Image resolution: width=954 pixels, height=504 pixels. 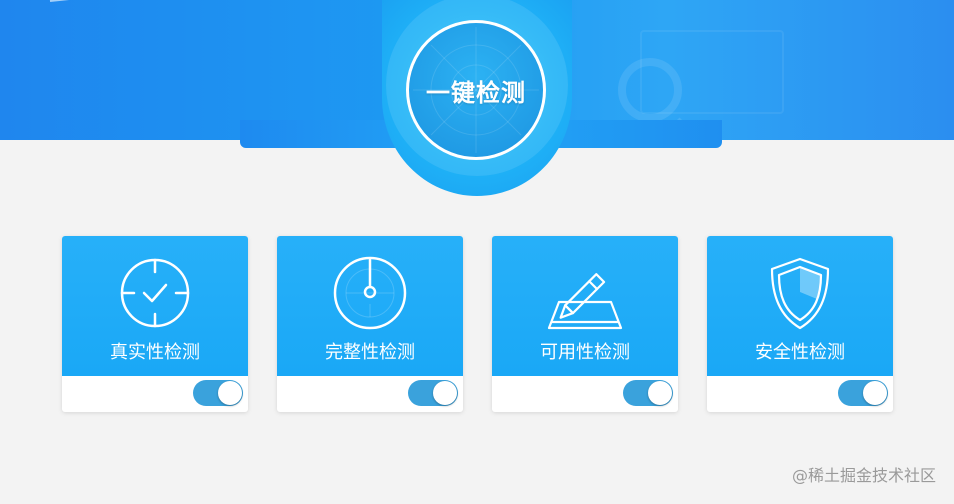 What do you see at coordinates (370, 352) in the screenshot?
I see `card-label: 完整性检测` at bounding box center [370, 352].